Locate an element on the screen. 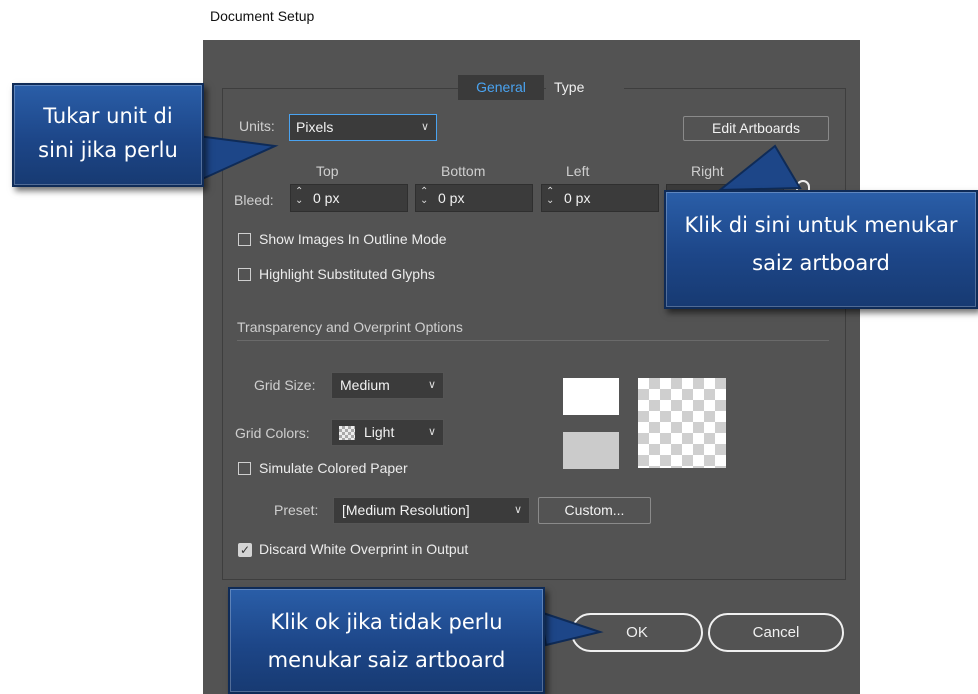  units-callout: Tukar unit di sini jika perlu is located at coordinates (108, 135).